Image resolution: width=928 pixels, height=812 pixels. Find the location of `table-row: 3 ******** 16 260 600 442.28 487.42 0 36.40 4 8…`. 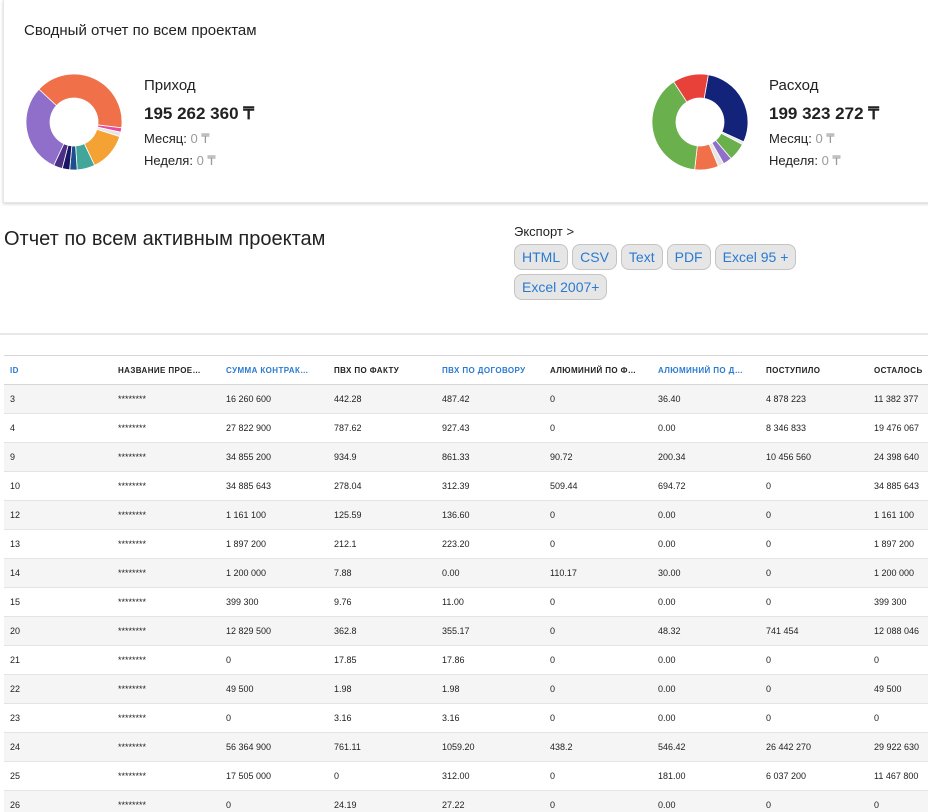

table-row: 3 ******** 16 260 600 442.28 487.42 0 36.40 4 8… is located at coordinates (466, 399).